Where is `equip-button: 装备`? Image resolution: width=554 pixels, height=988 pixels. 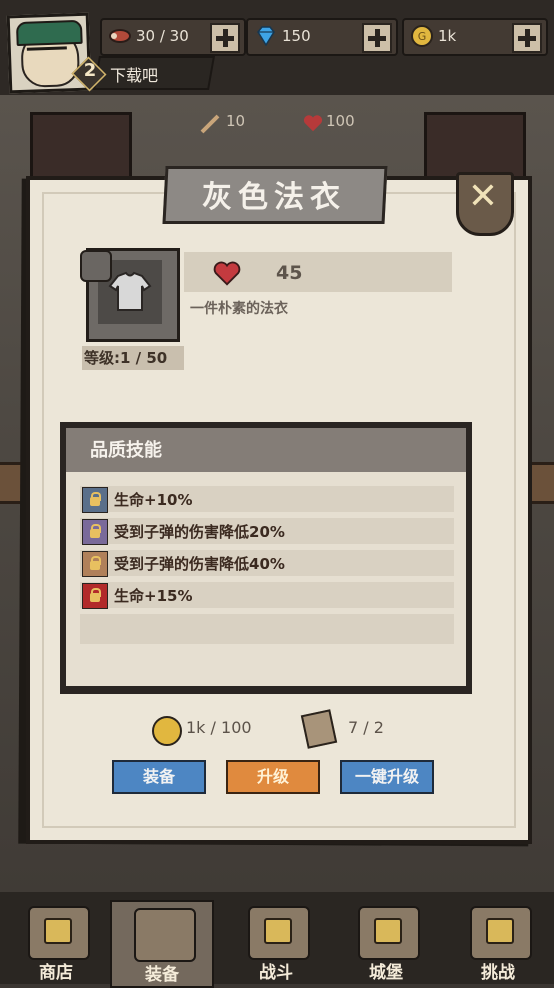
equip-button: 装备 is located at coordinates (159, 777).